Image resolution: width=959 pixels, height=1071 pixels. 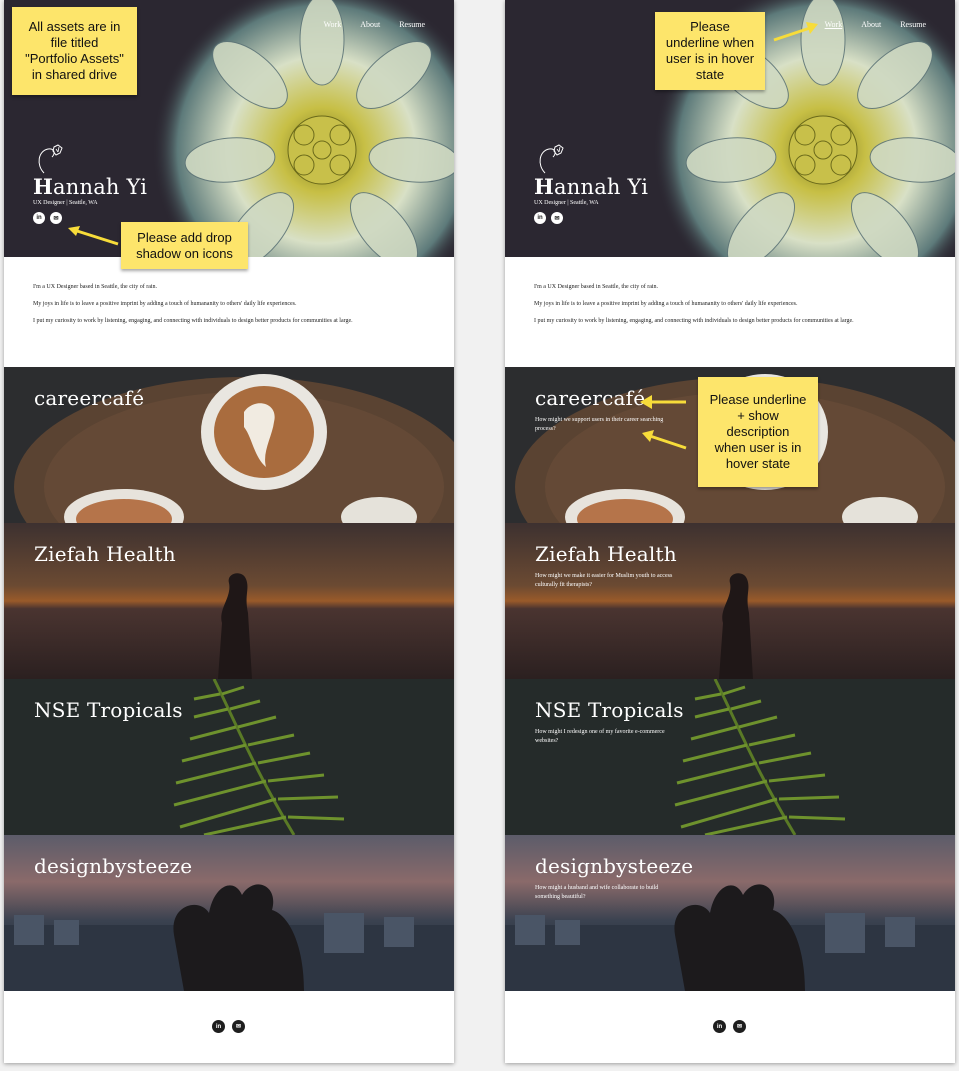 What do you see at coordinates (184, 245) in the screenshot?
I see `note-drop-shadow: Please add drop shadow on icons` at bounding box center [184, 245].